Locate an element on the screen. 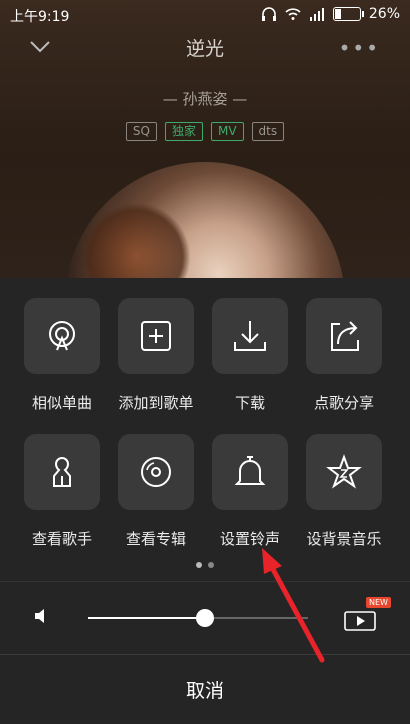 The width and height of the screenshot is (410, 724). set-background-music-label: 设背景音乐 is located at coordinates (344, 539).